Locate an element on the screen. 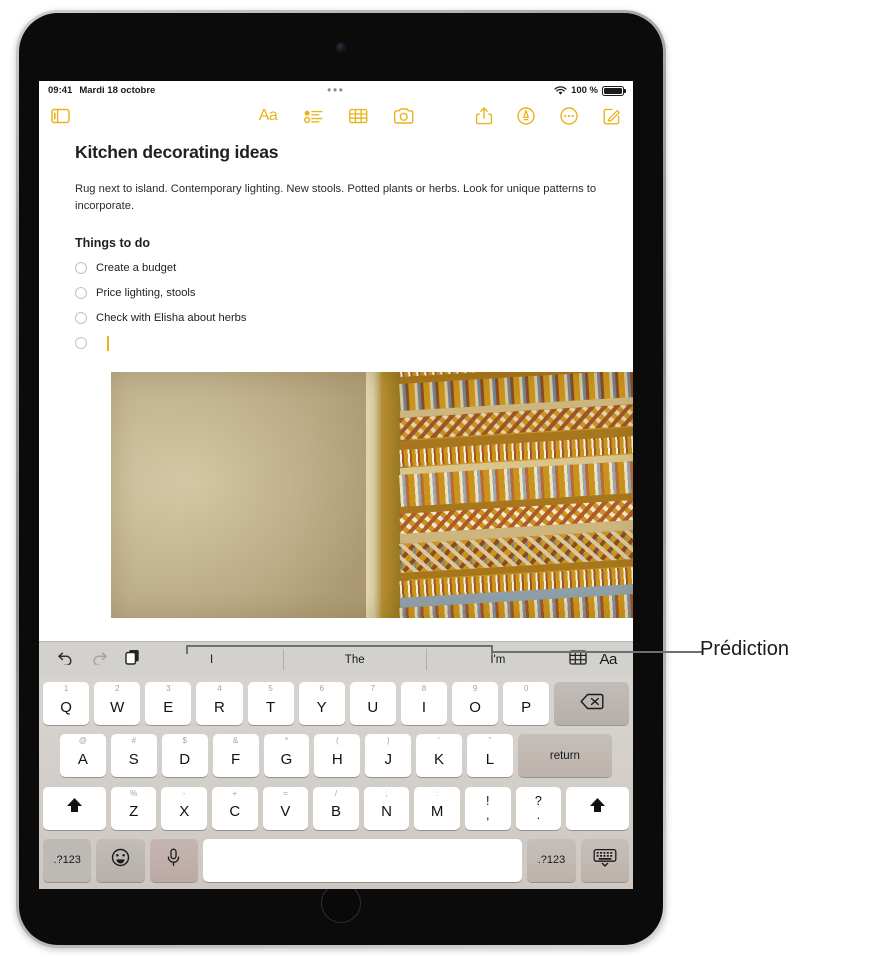 The image size is (891, 958). return-key: return is located at coordinates (564, 756).